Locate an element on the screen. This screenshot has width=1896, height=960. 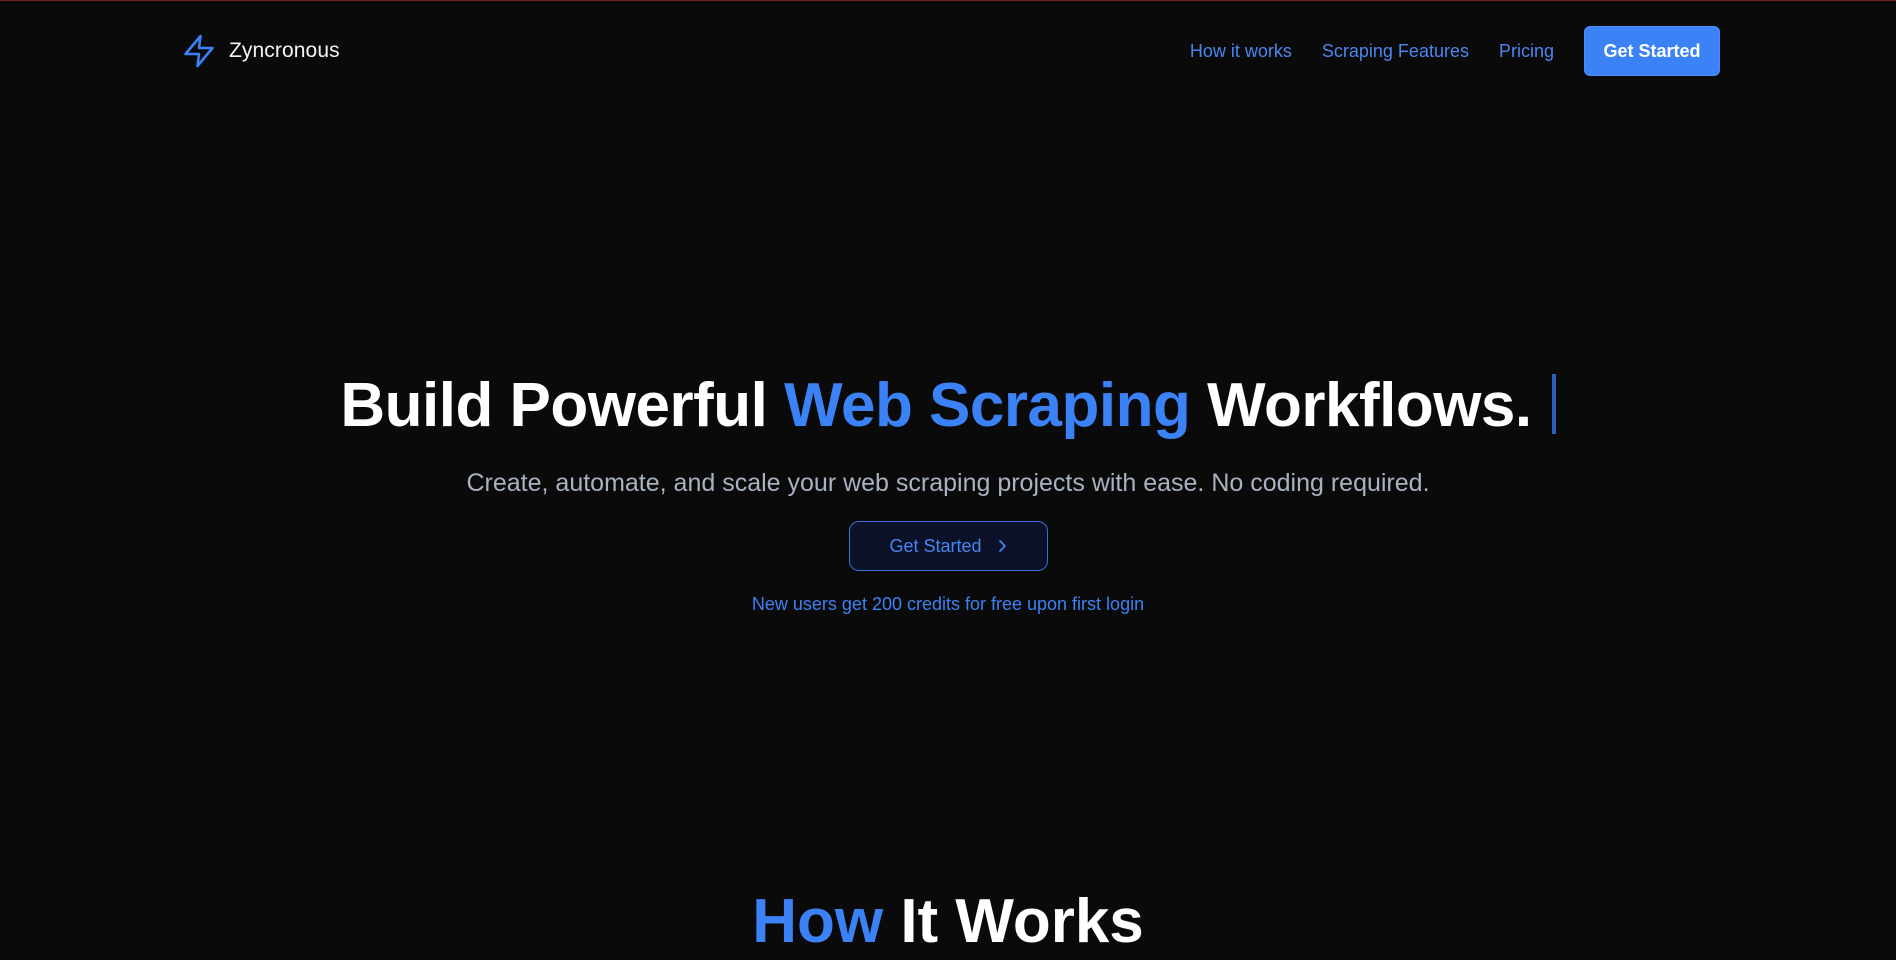
hero-get-started-label: Get Started is located at coordinates (935, 545).